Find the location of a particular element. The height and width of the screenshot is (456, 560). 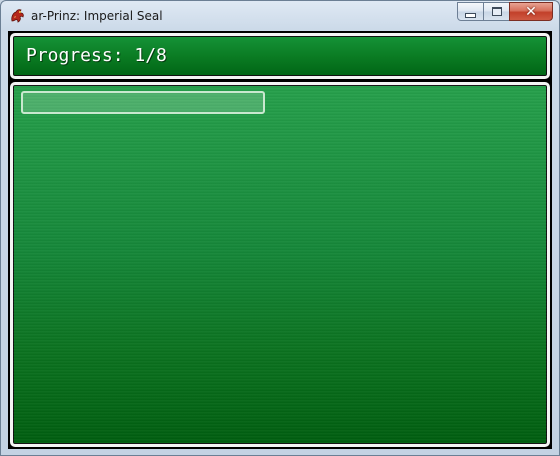

window-title: ar-Prinz: Imperial Seal is located at coordinates (97, 16).